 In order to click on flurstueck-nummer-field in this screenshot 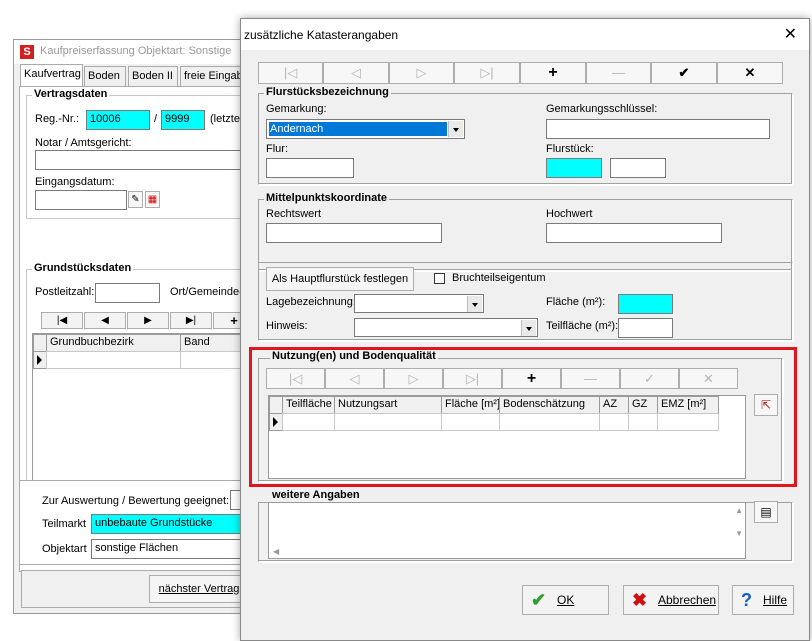, I will do `click(574, 168)`.